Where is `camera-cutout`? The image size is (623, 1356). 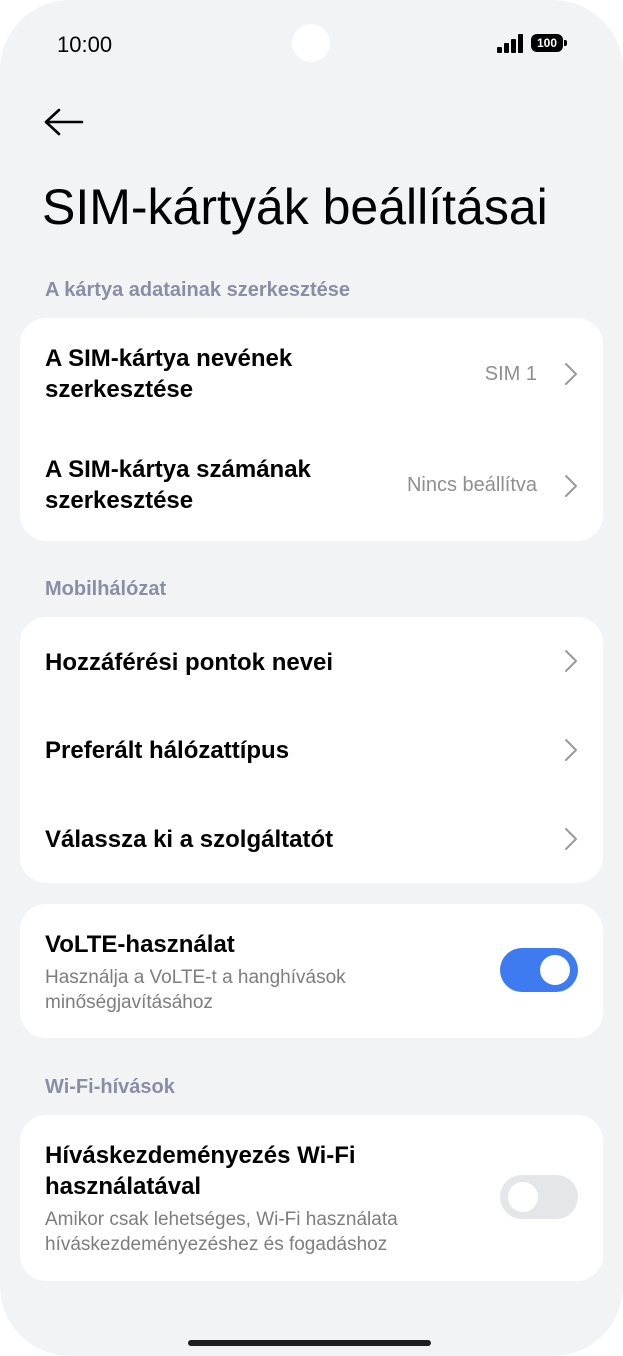
camera-cutout is located at coordinates (311, 43).